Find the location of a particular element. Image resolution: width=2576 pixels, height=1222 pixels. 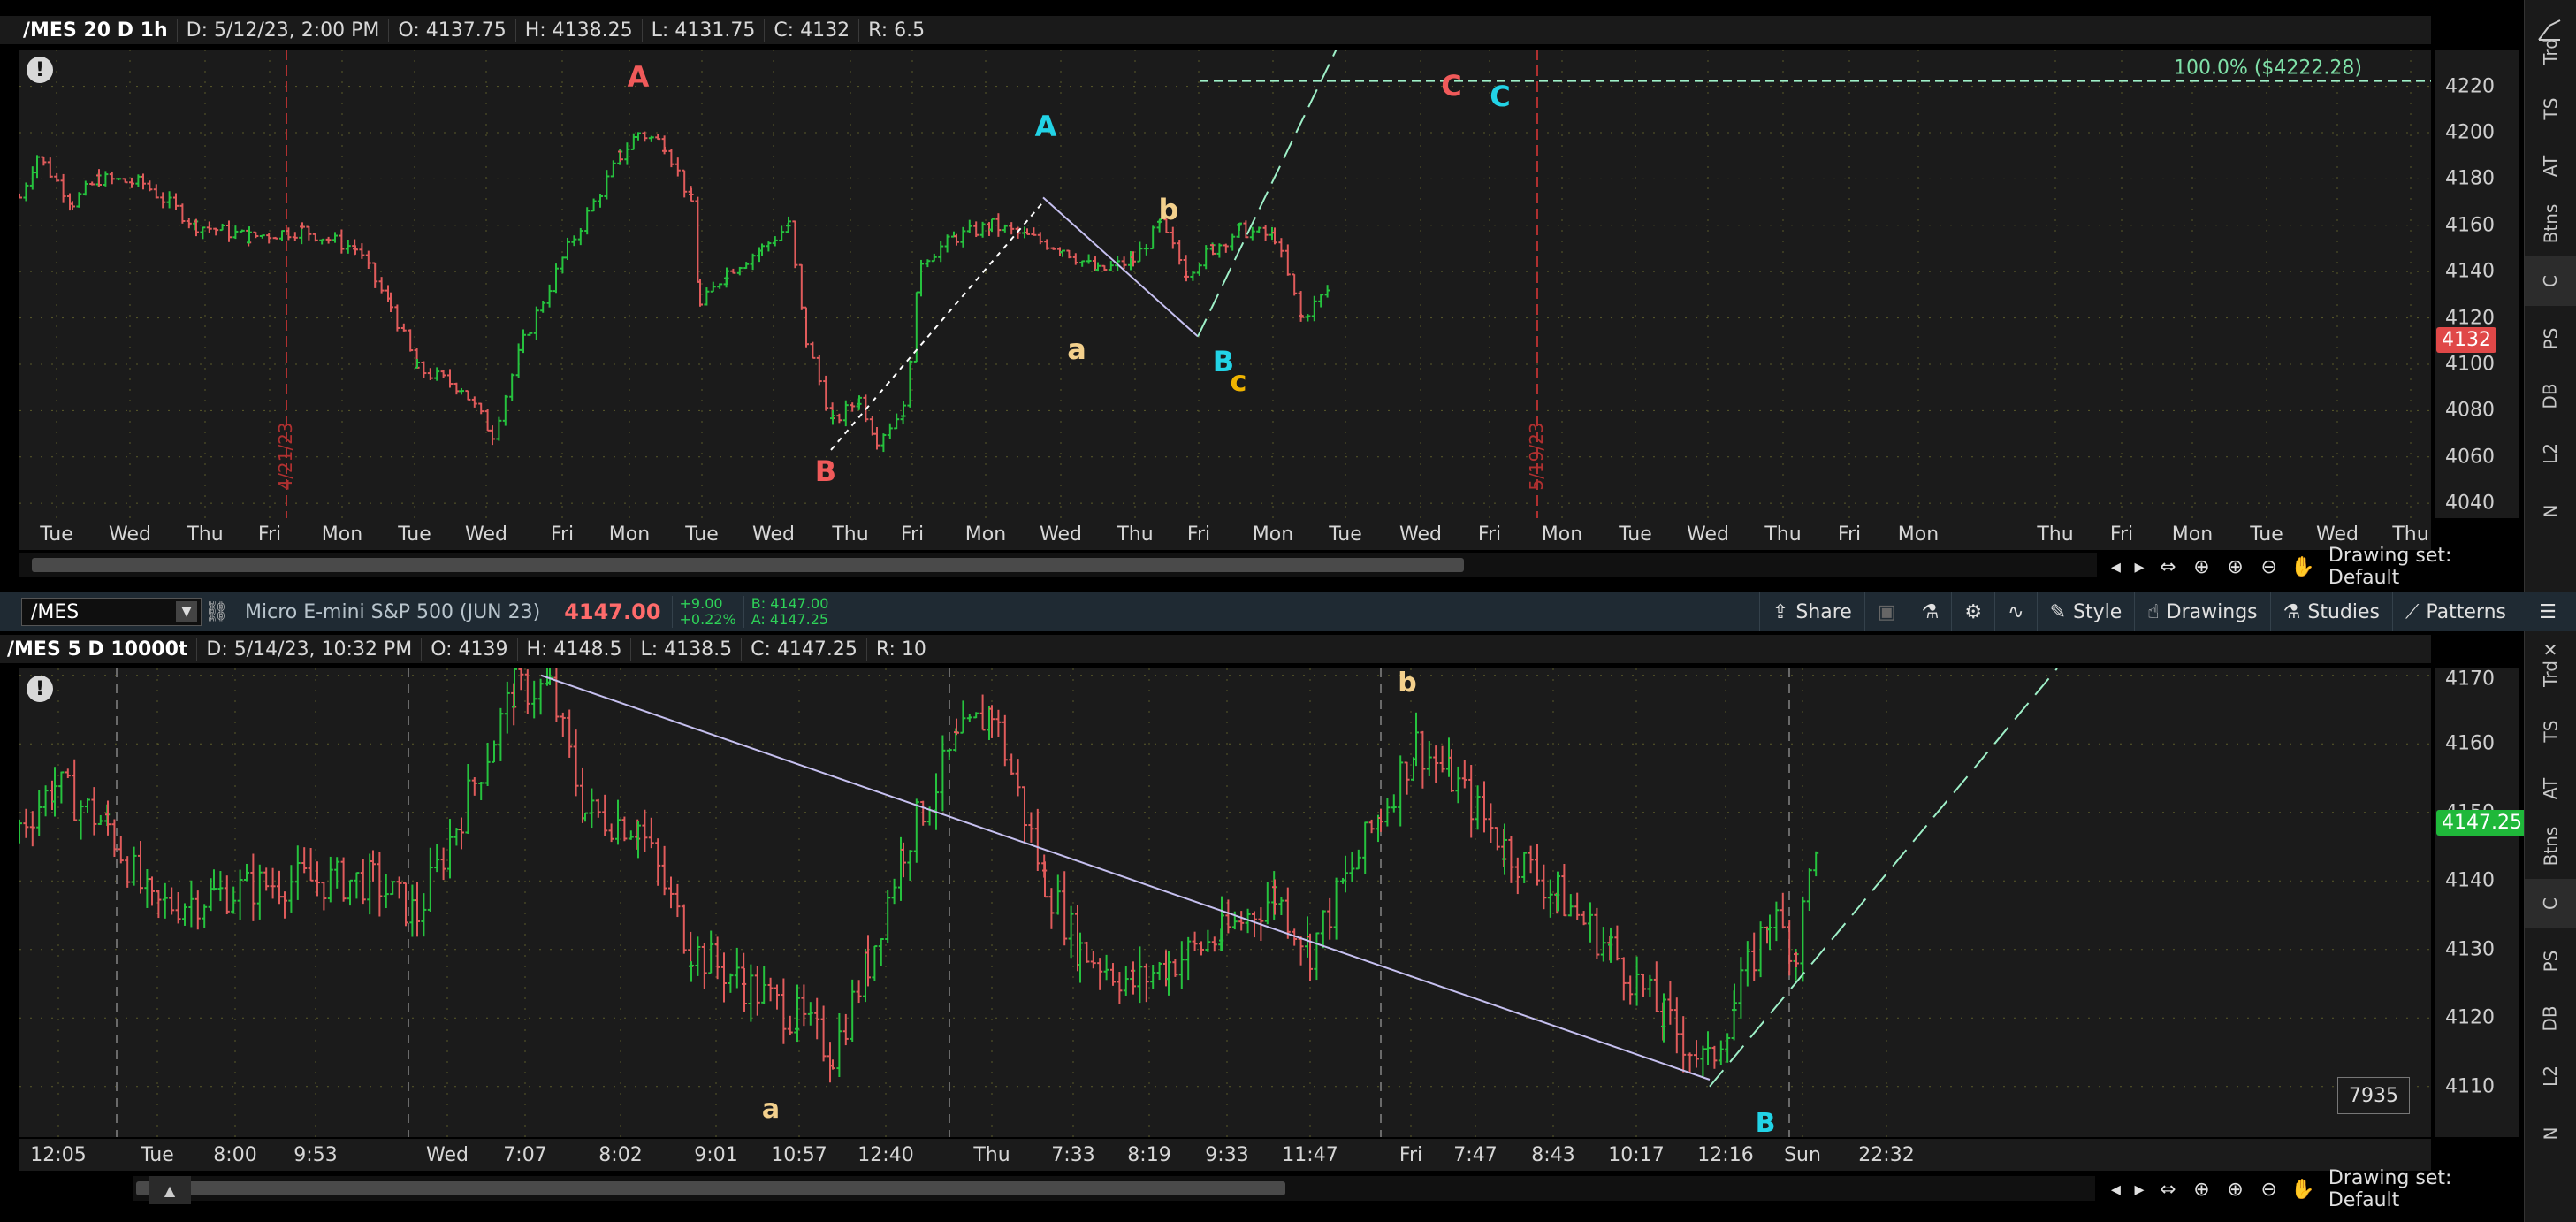

menu-button: ☰ is located at coordinates (2547, 611).